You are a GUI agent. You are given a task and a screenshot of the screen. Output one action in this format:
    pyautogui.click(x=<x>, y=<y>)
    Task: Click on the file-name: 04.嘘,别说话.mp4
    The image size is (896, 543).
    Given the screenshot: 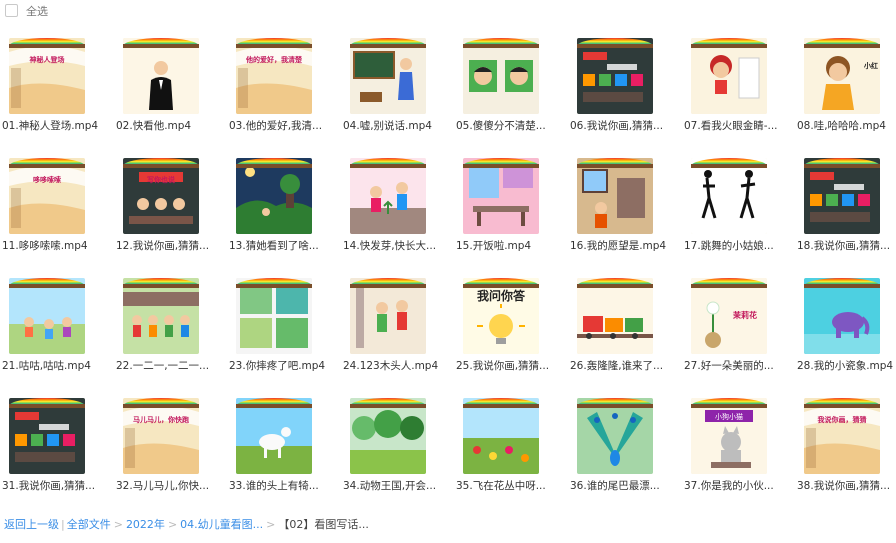 What is the action you would take?
    pyautogui.click(x=397, y=125)
    